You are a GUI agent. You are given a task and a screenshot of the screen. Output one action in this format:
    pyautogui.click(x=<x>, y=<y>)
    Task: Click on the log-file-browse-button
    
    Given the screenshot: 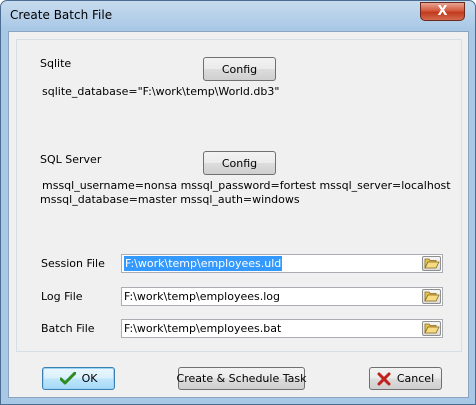 What is the action you would take?
    pyautogui.click(x=431, y=296)
    